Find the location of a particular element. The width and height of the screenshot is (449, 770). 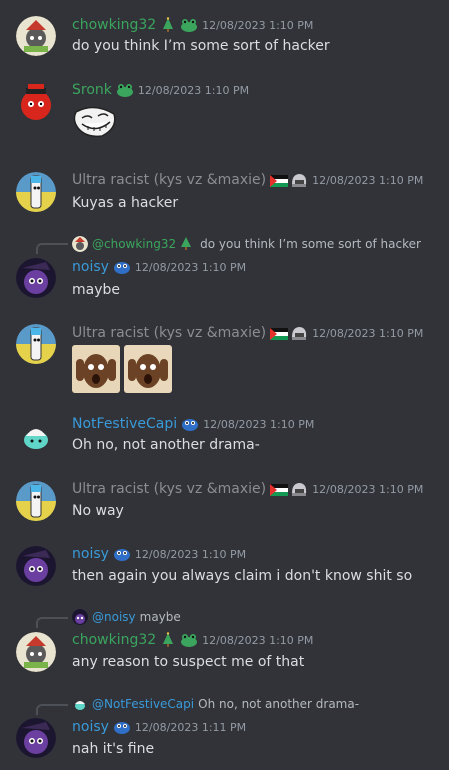

reply-username: @noisy is located at coordinates (114, 617).